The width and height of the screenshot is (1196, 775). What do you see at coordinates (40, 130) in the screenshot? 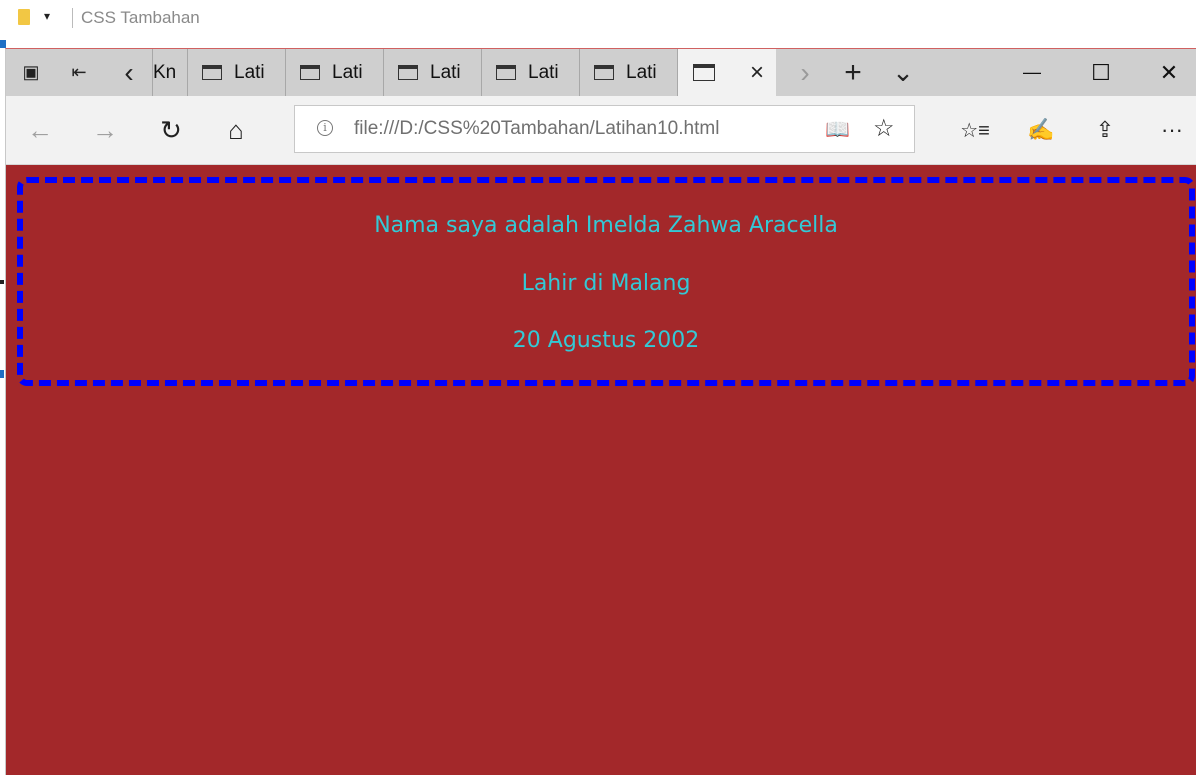
I see `back-icon: ←` at bounding box center [40, 130].